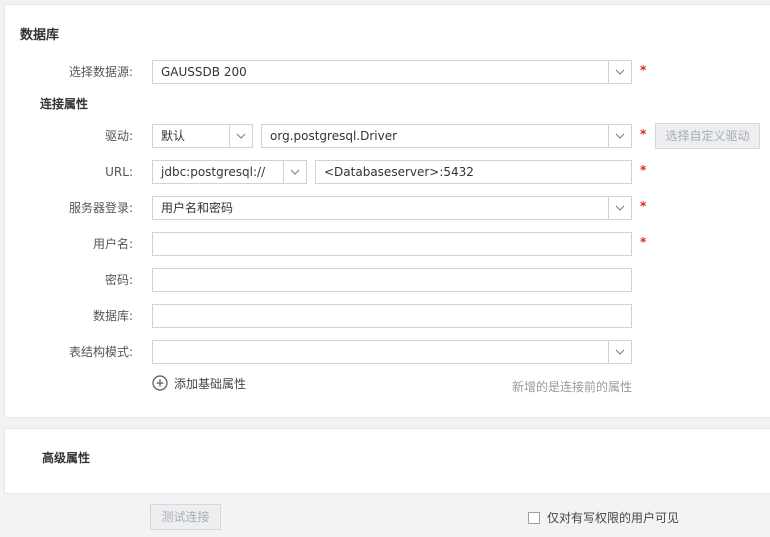 The image size is (770, 537). Describe the element at coordinates (392, 244) in the screenshot. I see `username-input` at that location.